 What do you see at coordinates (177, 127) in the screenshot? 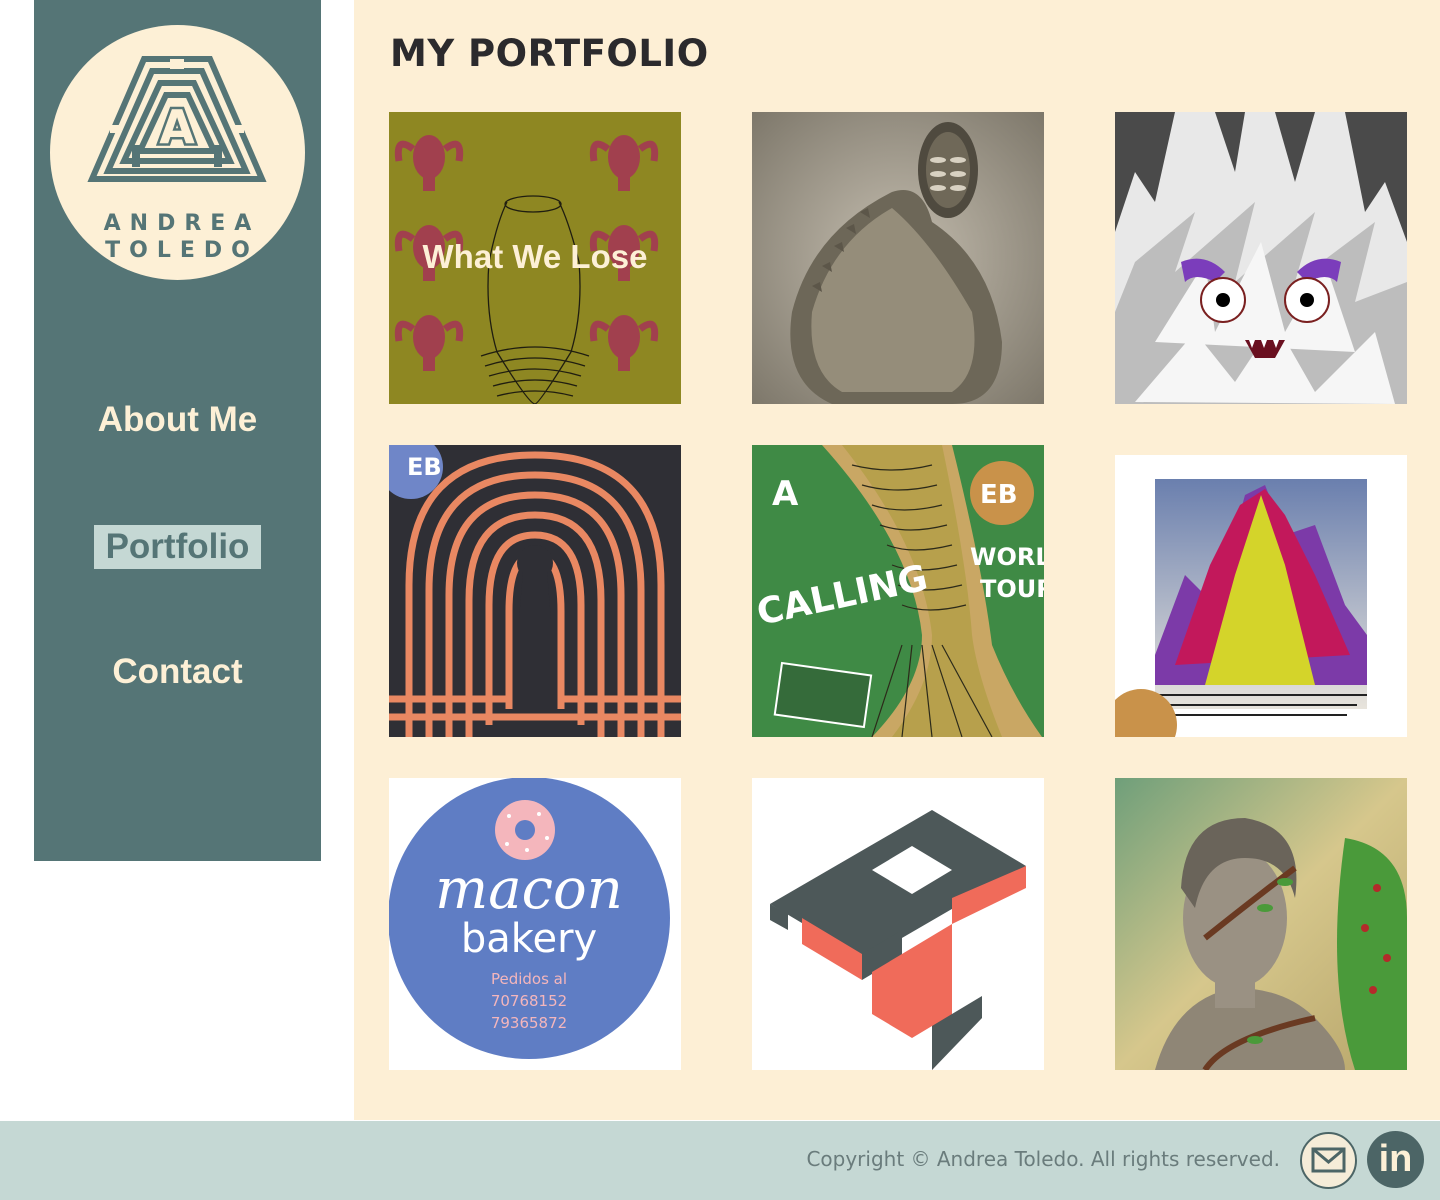
I see `svg-text: A` at bounding box center [177, 127].